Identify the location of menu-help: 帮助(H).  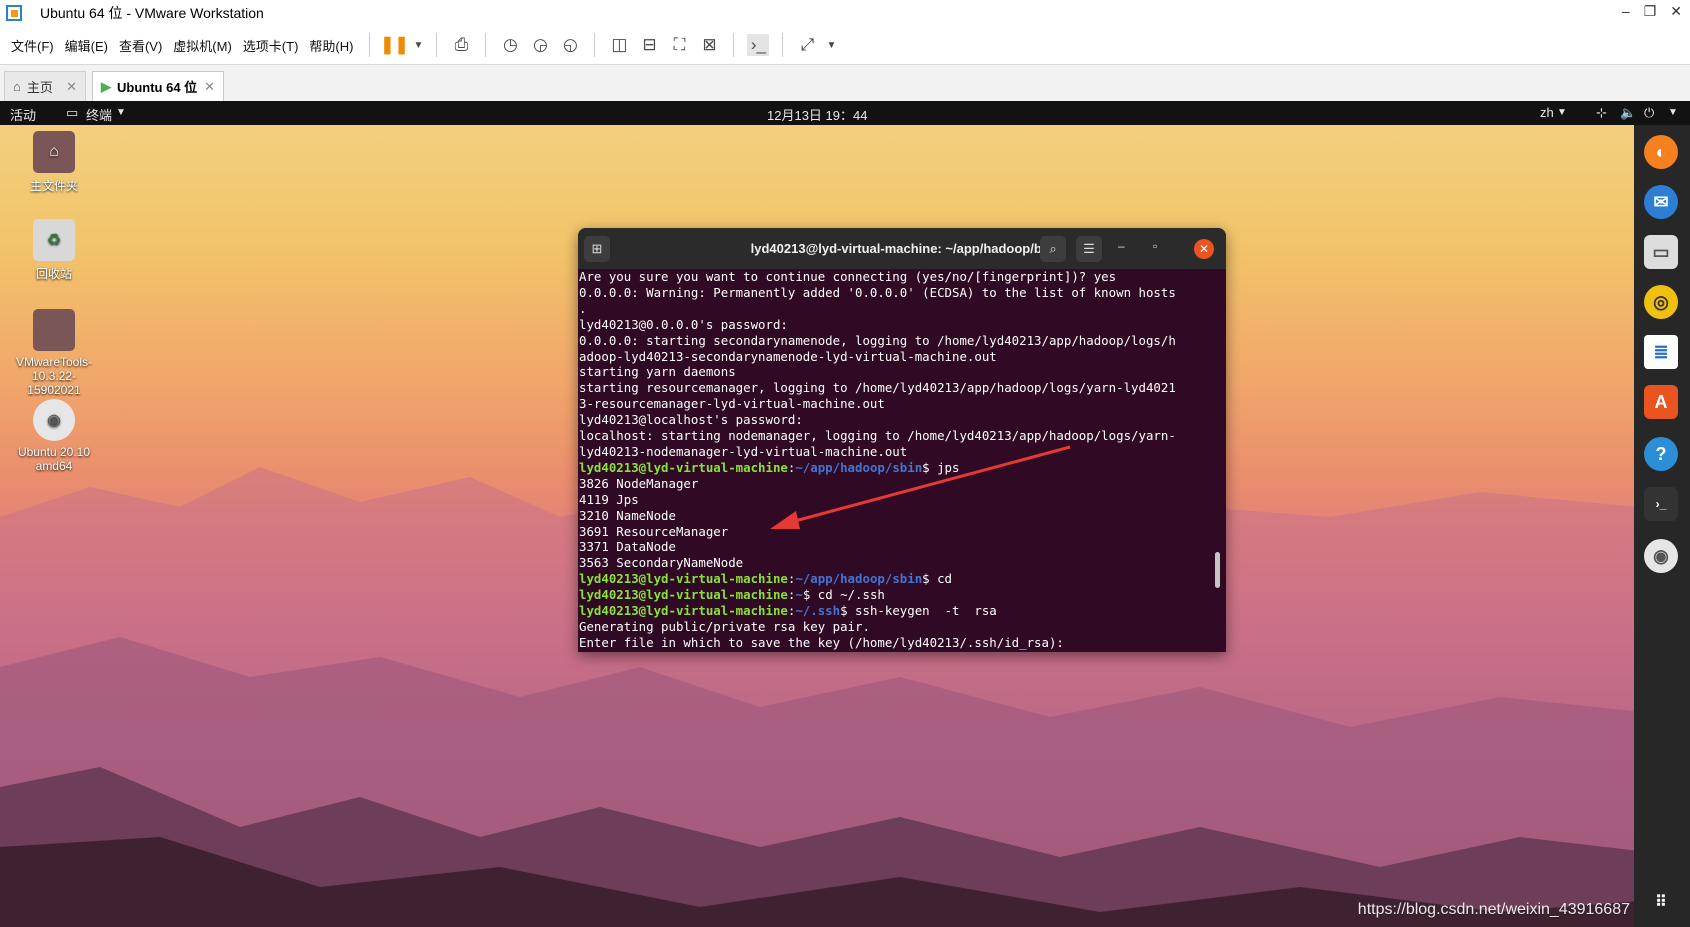
(331, 45).